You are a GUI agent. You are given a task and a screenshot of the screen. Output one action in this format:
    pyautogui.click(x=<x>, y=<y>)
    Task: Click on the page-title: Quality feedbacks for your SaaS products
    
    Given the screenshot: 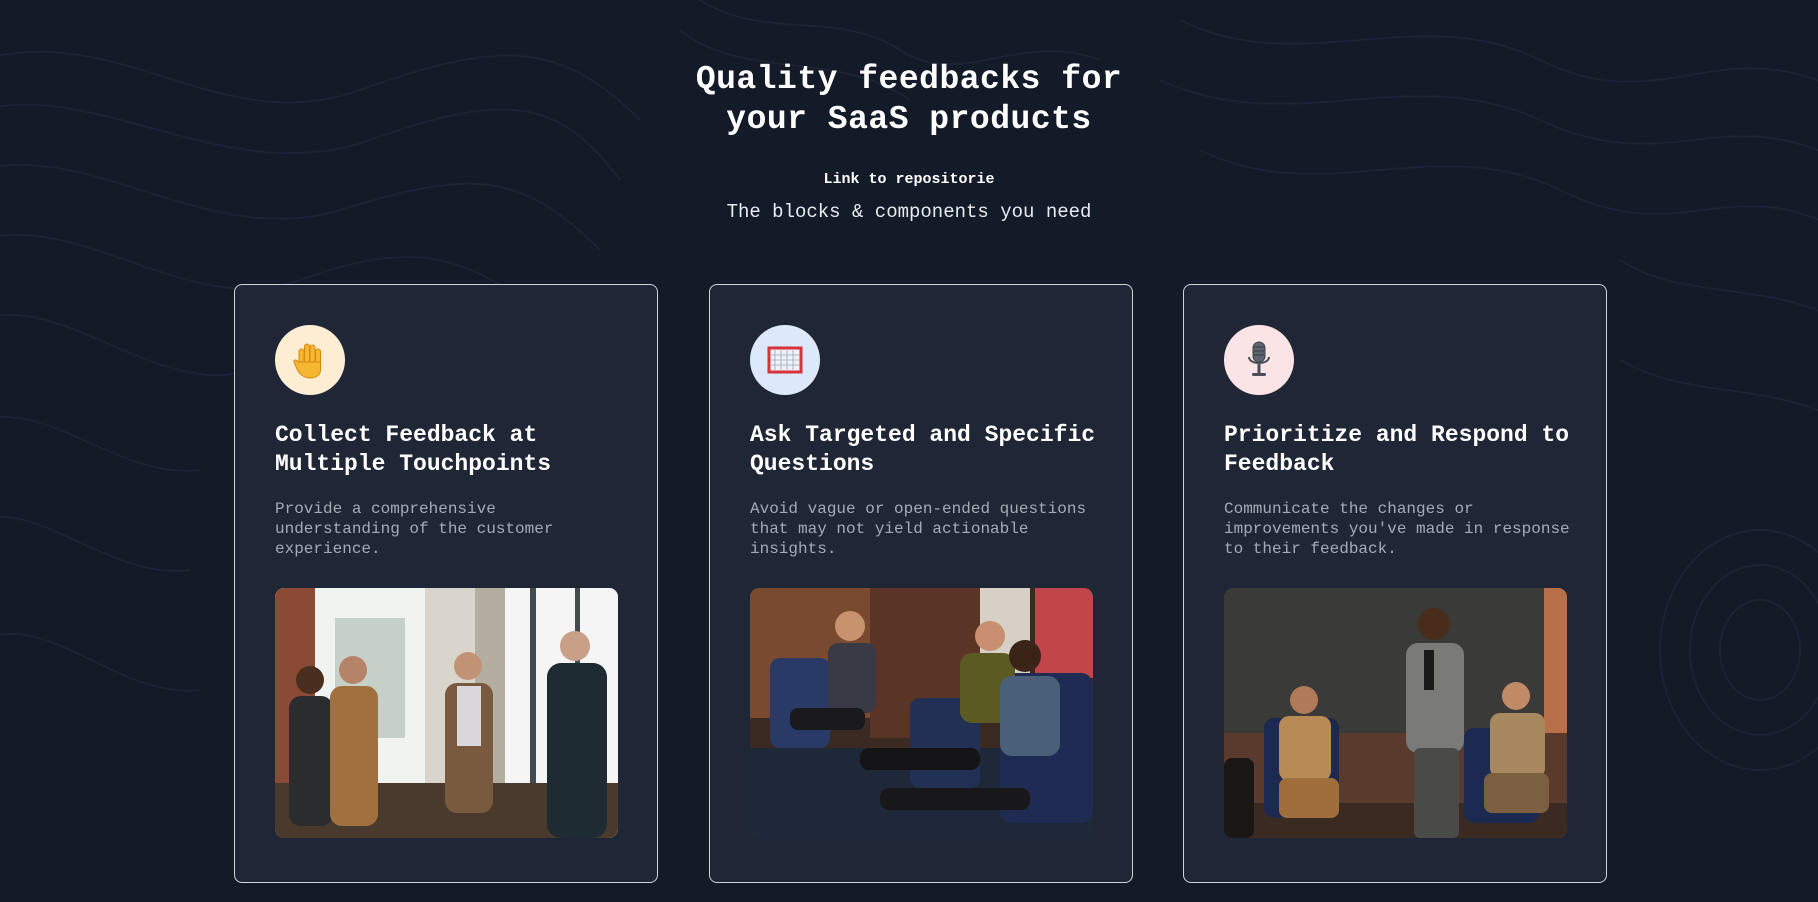 What is the action you would take?
    pyautogui.click(x=909, y=100)
    